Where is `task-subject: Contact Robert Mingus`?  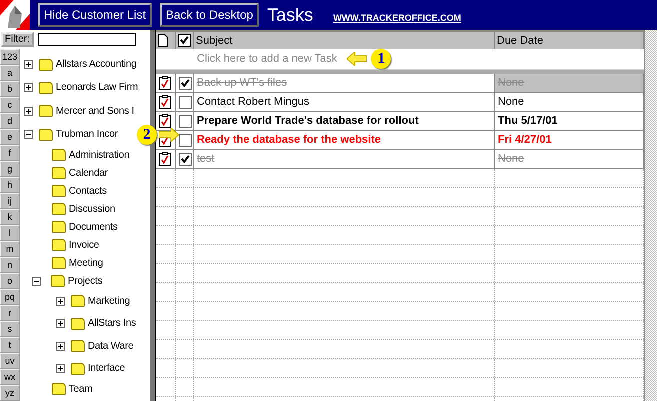 task-subject: Contact Robert Mingus is located at coordinates (253, 102).